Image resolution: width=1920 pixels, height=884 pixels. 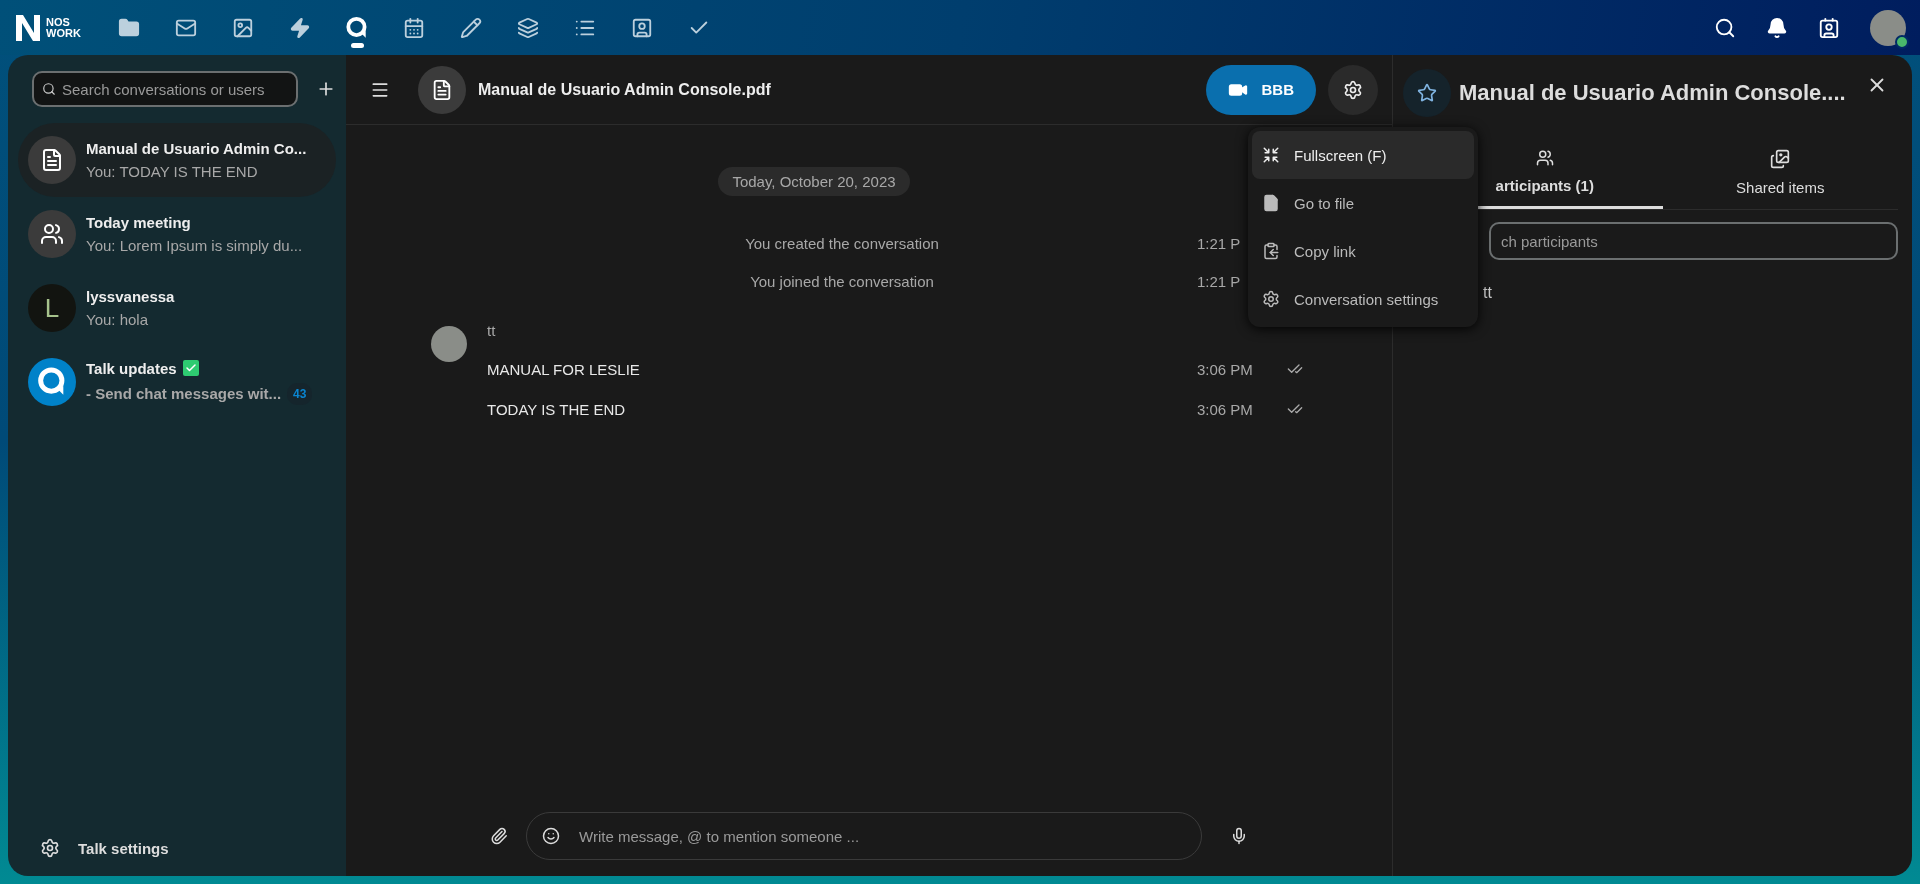 I want to click on tab: Shared items, so click(x=1780, y=179).